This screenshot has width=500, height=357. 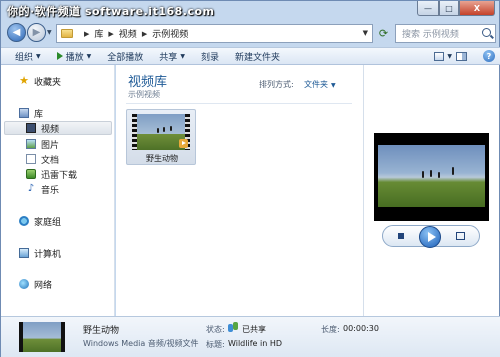 What do you see at coordinates (162, 158) in the screenshot?
I see `file-name: 野生动物` at bounding box center [162, 158].